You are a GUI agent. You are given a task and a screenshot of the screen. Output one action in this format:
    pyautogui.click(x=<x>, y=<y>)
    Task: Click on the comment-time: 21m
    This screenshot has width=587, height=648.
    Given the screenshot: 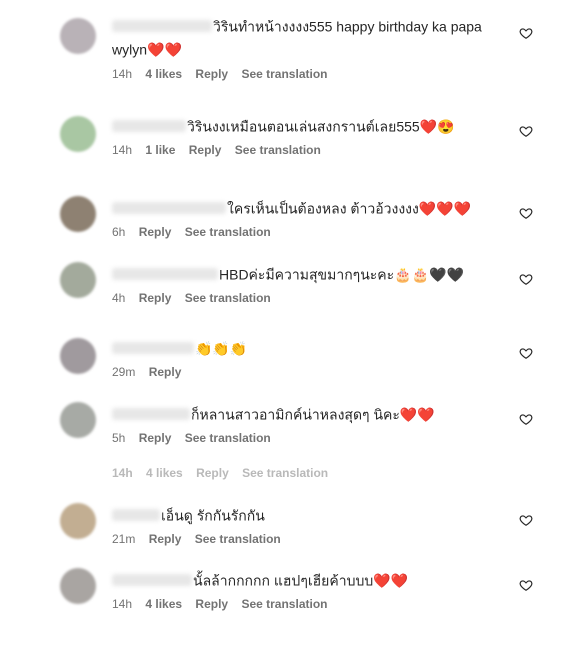 What is the action you would take?
    pyautogui.click(x=124, y=539)
    